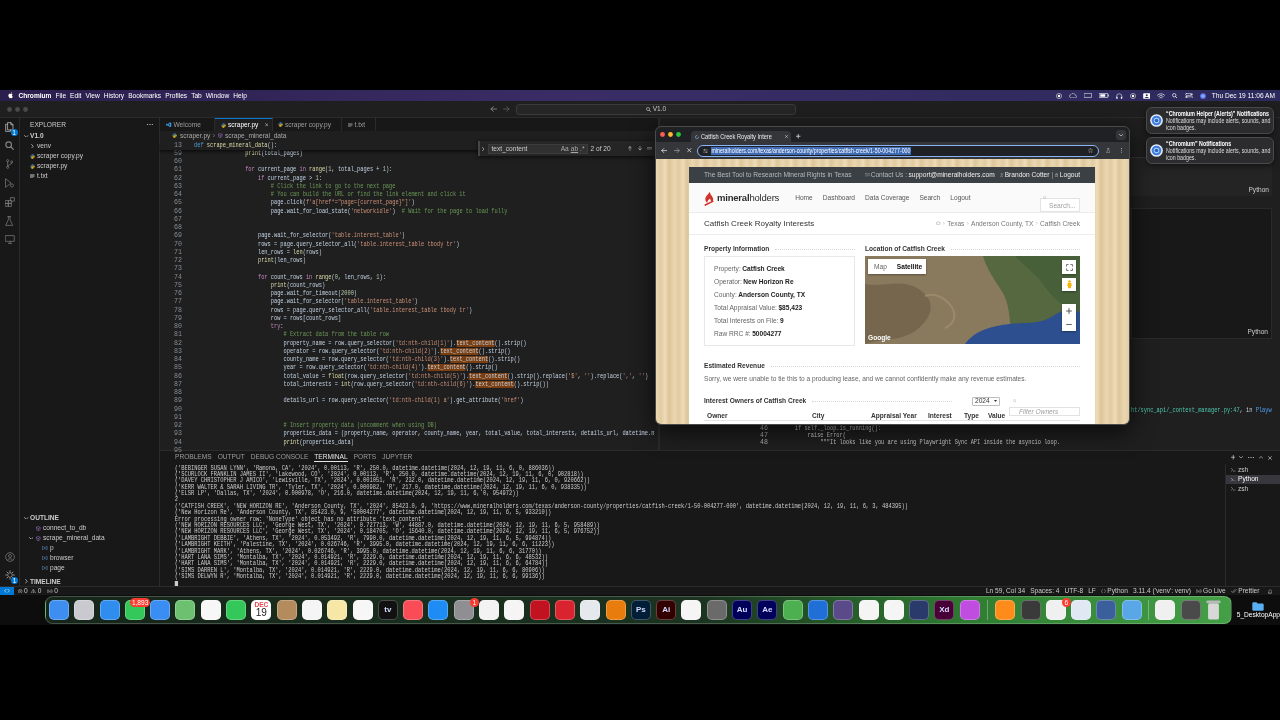 Image resolution: width=1280 pixels, height=720 pixels. What do you see at coordinates (666, 610) in the screenshot?
I see `app-icon: Ai` at bounding box center [666, 610].